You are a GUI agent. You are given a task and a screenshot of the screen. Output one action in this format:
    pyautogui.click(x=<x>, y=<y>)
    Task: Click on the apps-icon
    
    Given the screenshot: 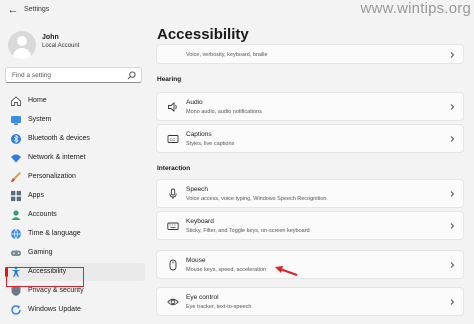 What is the action you would take?
    pyautogui.click(x=16, y=196)
    